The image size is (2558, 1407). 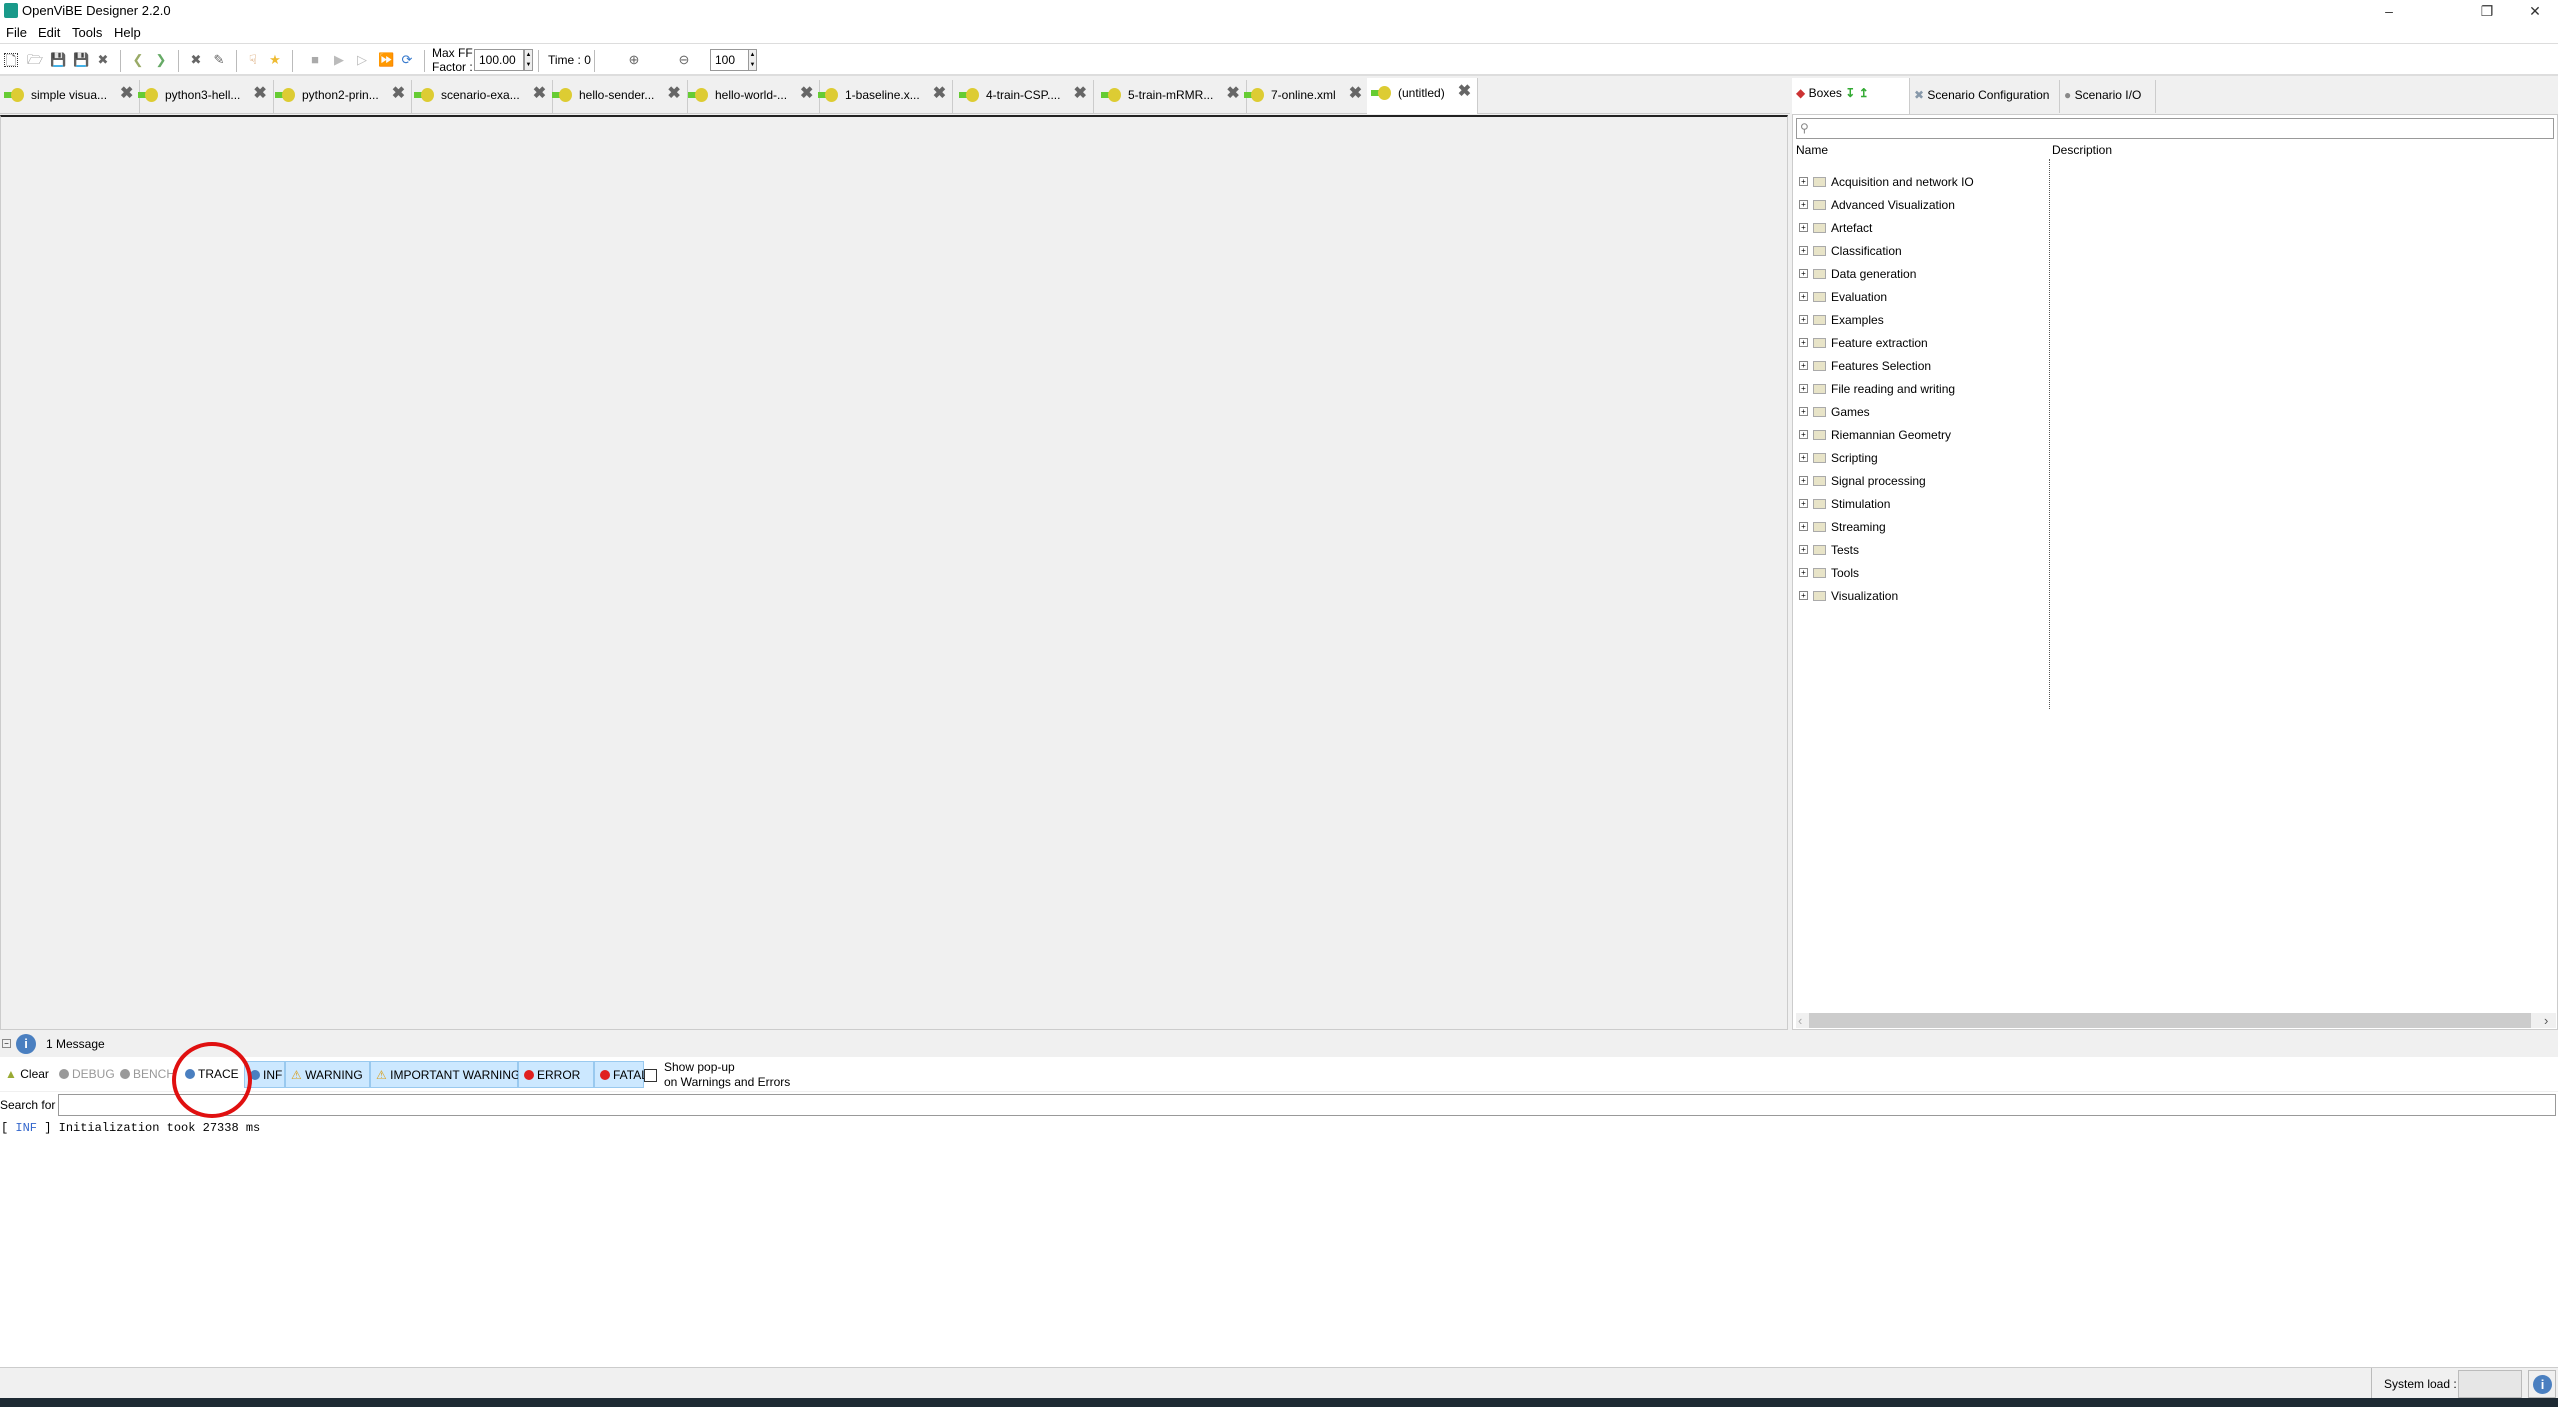 I want to click on box-category: + Signal processing, so click(x=1862, y=480).